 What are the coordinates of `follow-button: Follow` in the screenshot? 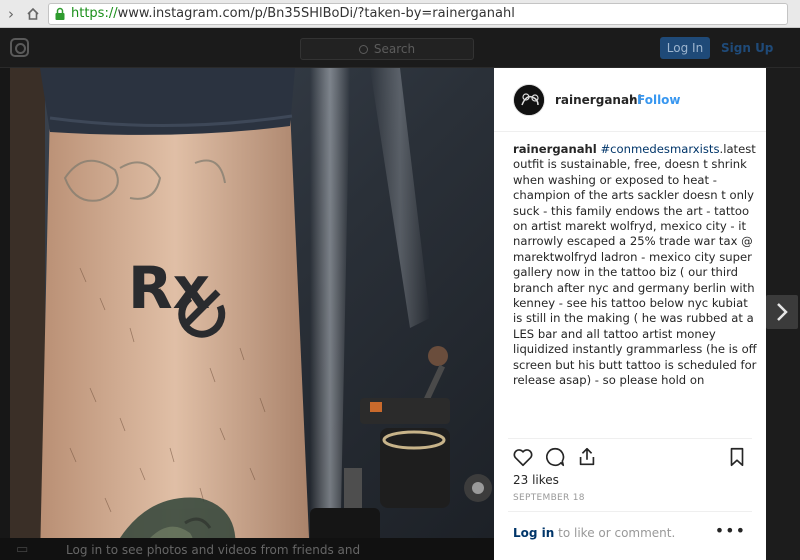 It's located at (659, 100).